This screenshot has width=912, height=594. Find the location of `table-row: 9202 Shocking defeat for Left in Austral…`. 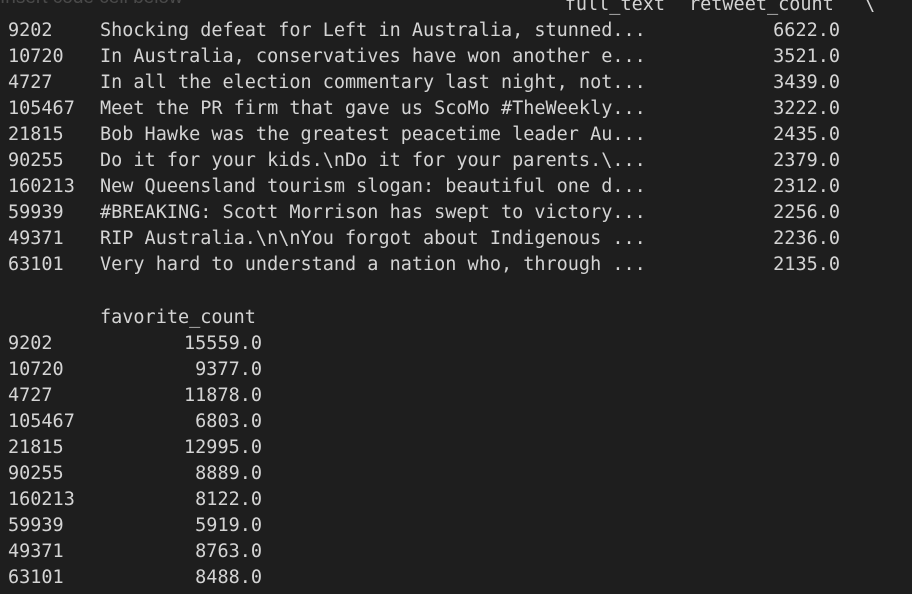

table-row: 9202 Shocking defeat for Left in Austral… is located at coordinates (420, 31).